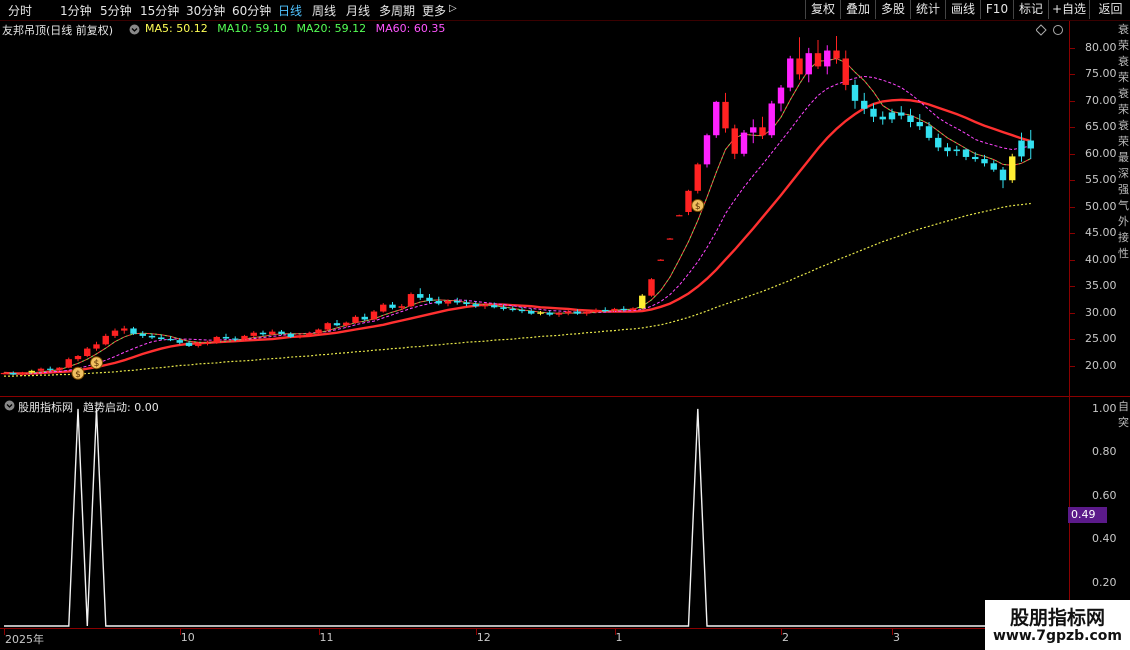 The width and height of the screenshot is (1130, 650). Describe the element at coordinates (159, 10) in the screenshot. I see `tab-15min: 15分钟` at that location.